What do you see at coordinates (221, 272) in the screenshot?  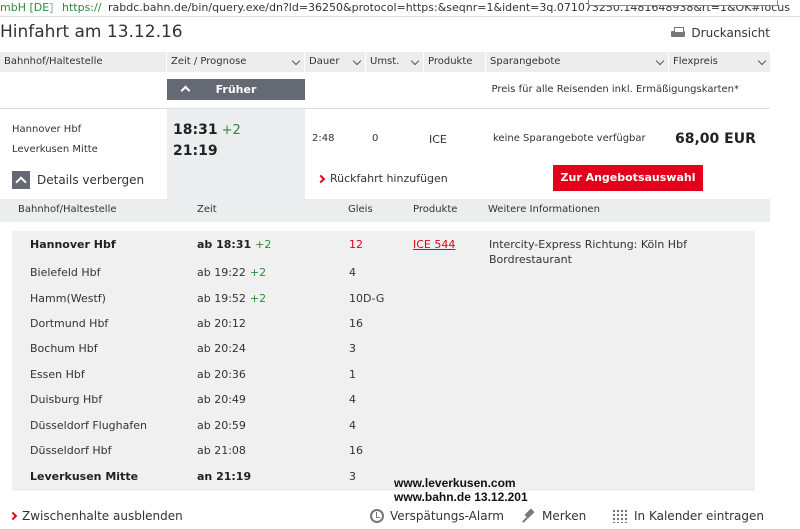 I see `stop-time-value: ab 19:22` at bounding box center [221, 272].